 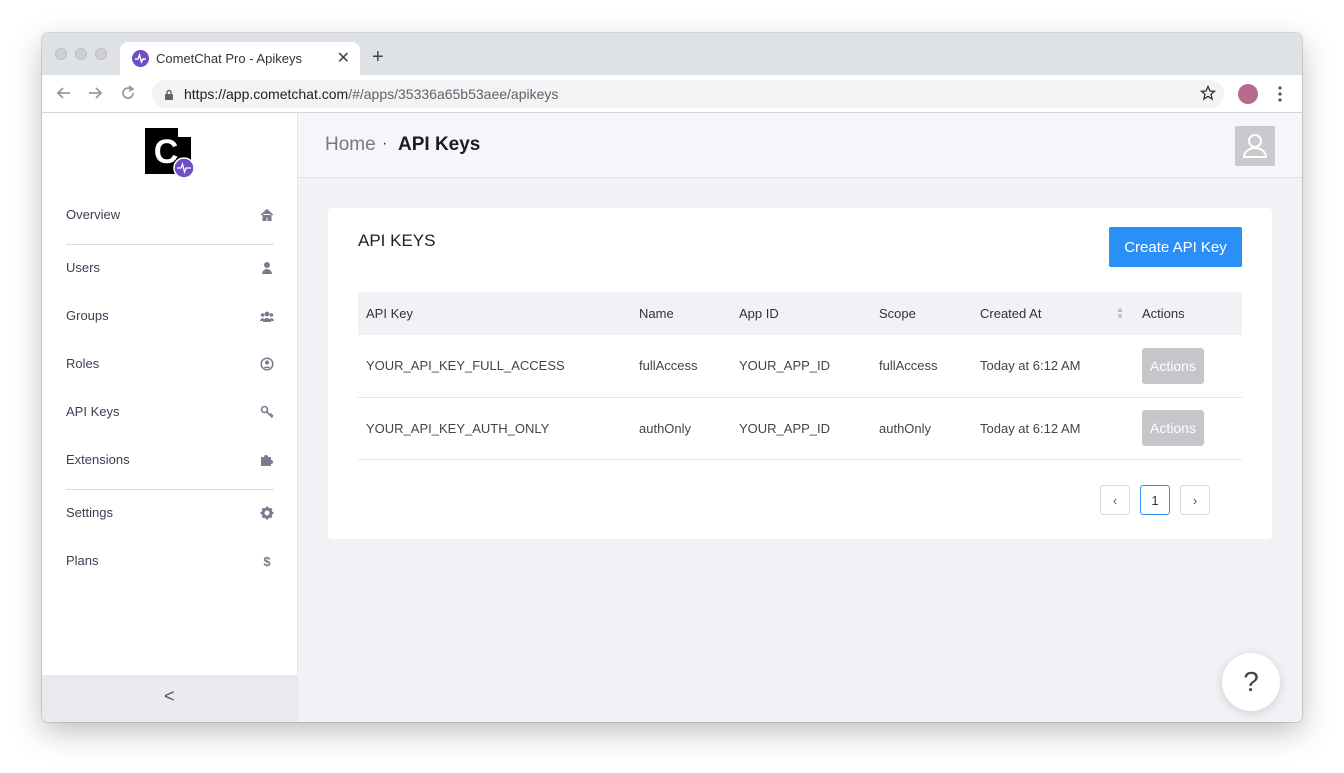 What do you see at coordinates (397, 240) in the screenshot?
I see `card-title: API KEYS` at bounding box center [397, 240].